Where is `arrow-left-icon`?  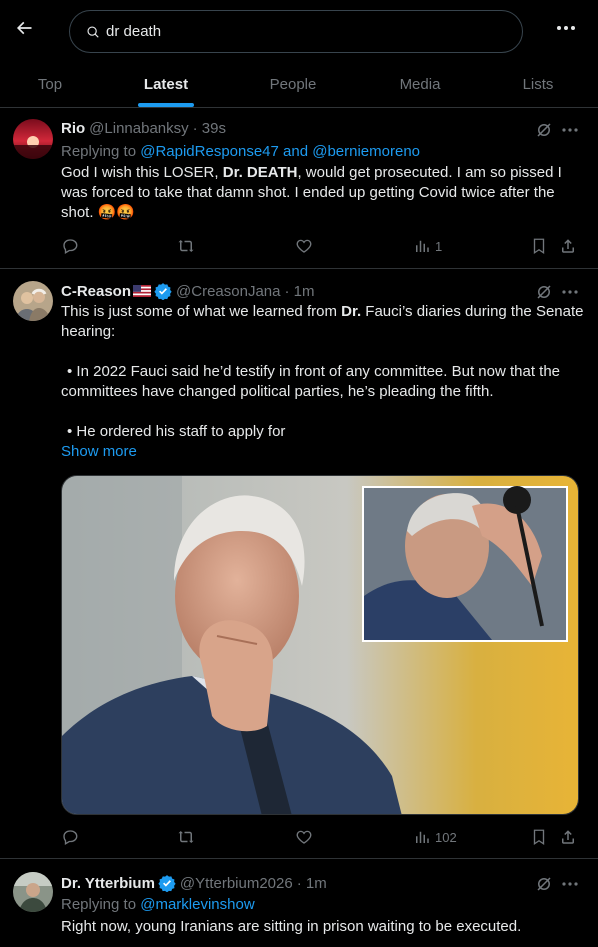
arrow-left-icon is located at coordinates (24, 28).